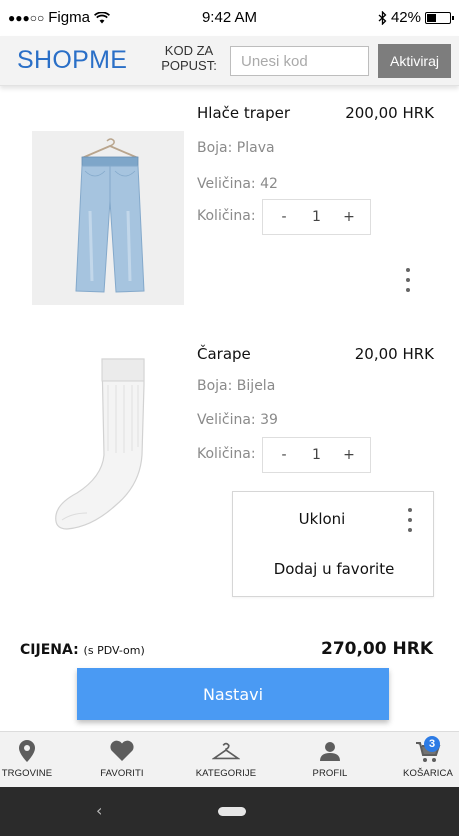 The height and width of the screenshot is (836, 459). What do you see at coordinates (382, 17) in the screenshot?
I see `bluetooth-icon` at bounding box center [382, 17].